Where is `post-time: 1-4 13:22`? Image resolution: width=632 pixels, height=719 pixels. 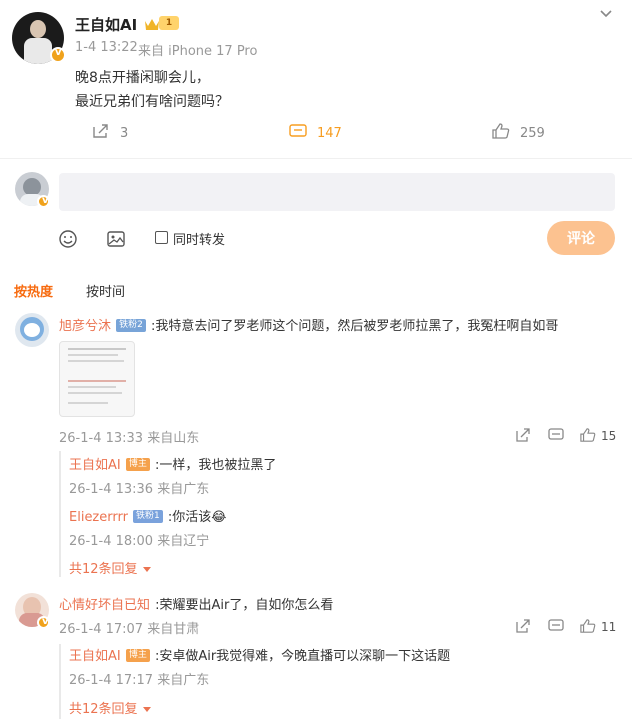 post-time: 1-4 13:22 is located at coordinates (106, 47).